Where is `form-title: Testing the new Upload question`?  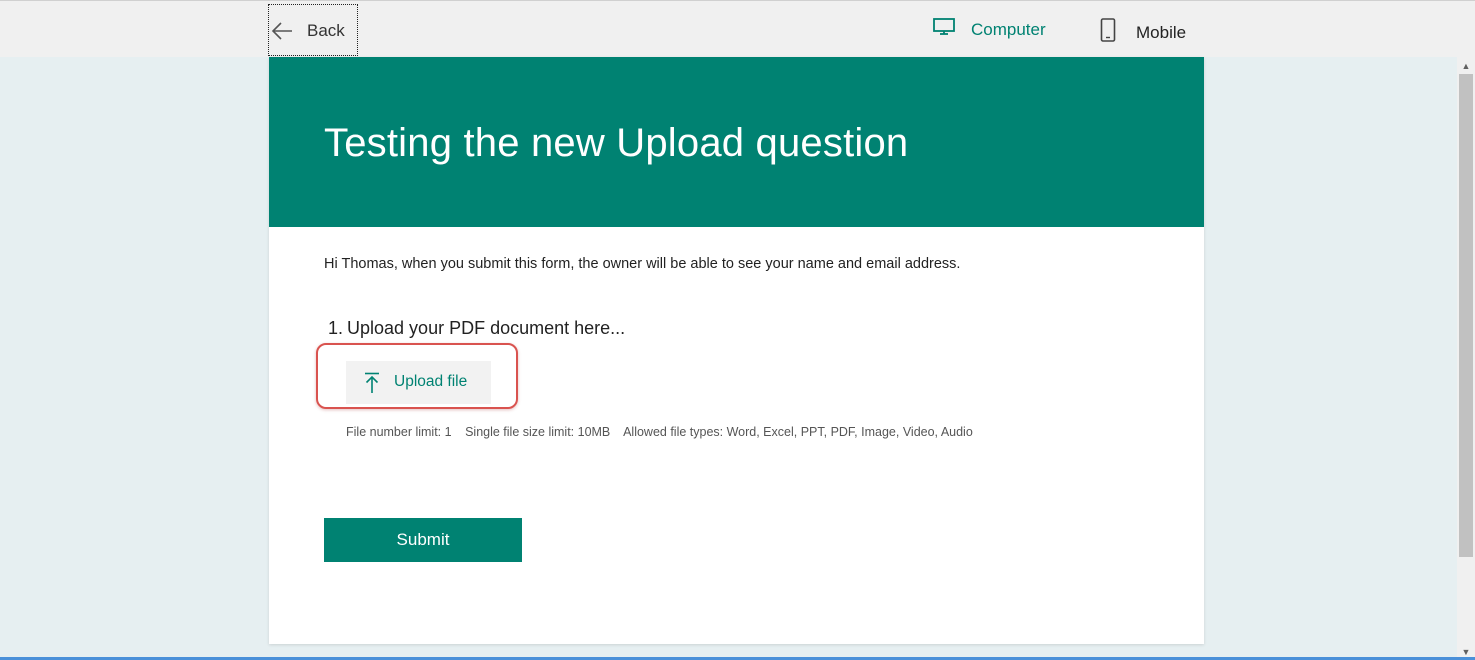 form-title: Testing the new Upload question is located at coordinates (616, 143).